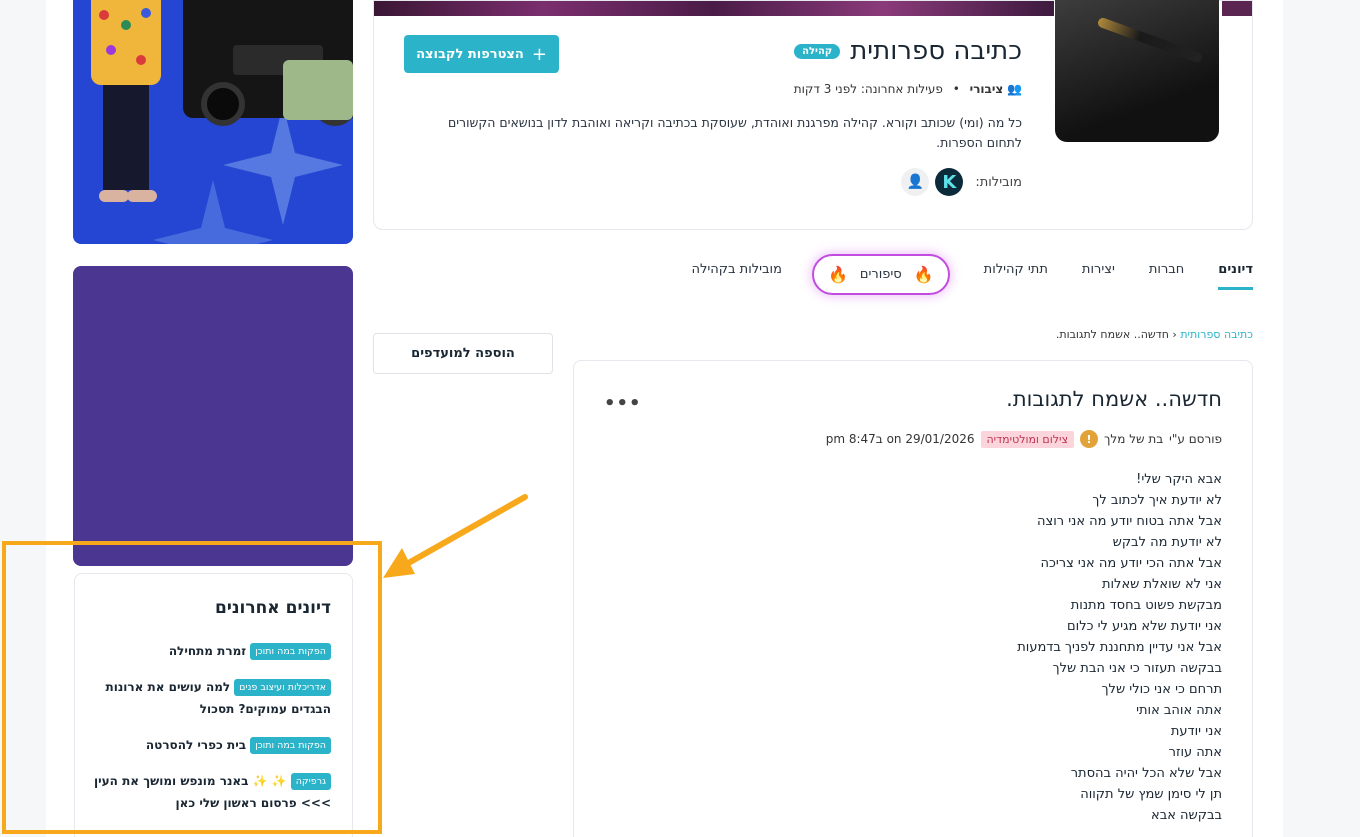 The height and width of the screenshot is (837, 1360). I want to click on recent-discussion-item: הפקות במה ותוכן בית כפרי להסרטה, so click(211, 745).